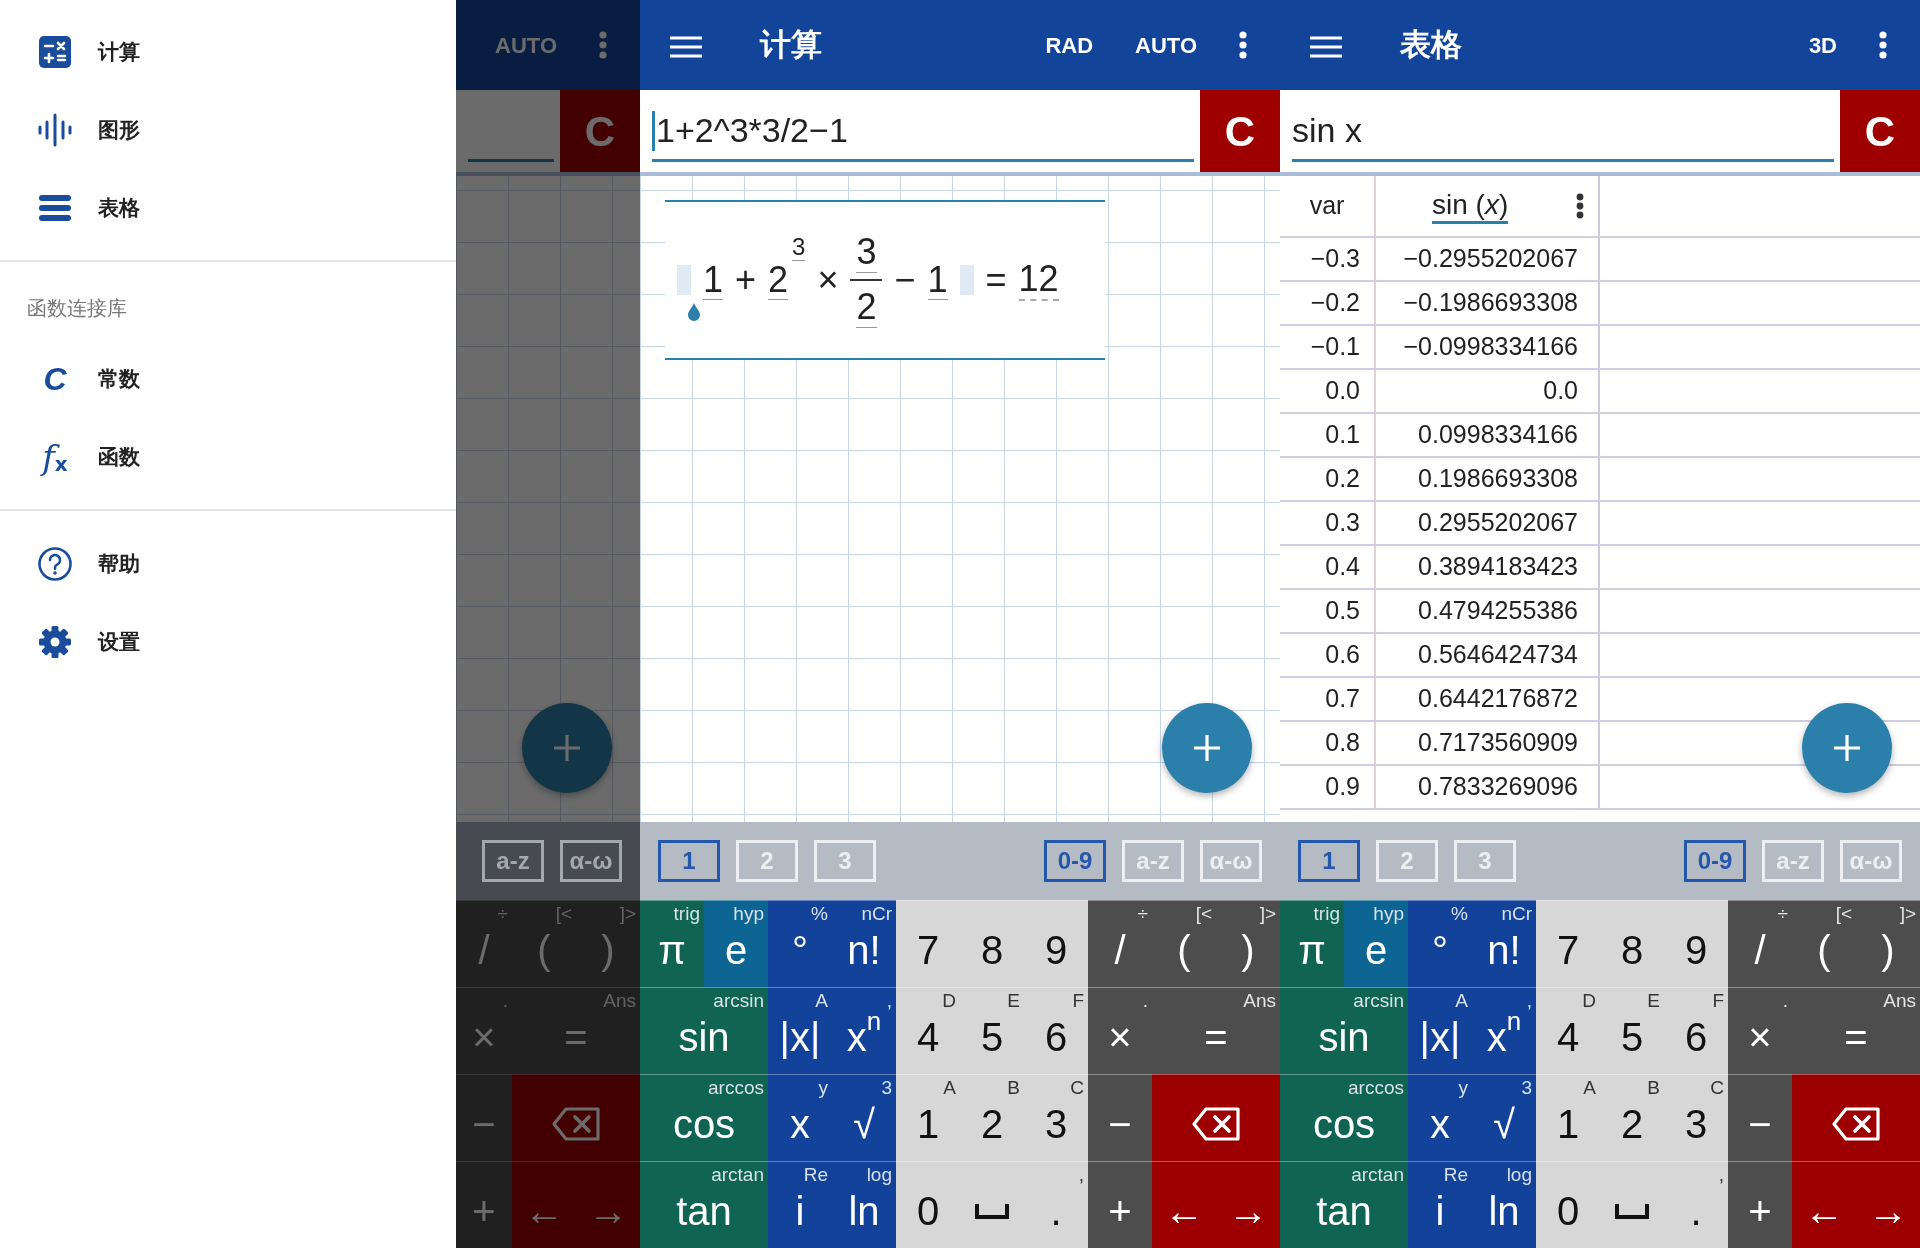 The height and width of the screenshot is (1248, 1920). What do you see at coordinates (1069, 45) in the screenshot?
I see `toolbar-button: RAD` at bounding box center [1069, 45].